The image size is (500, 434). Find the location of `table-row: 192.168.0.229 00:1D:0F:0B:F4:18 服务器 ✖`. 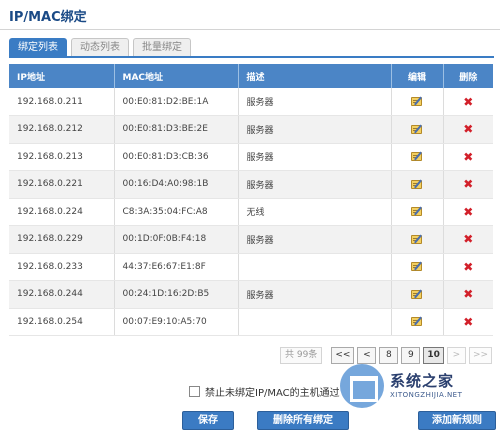

table-row: 192.168.0.229 00:1D:0F:0B:F4:18 服务器 ✖ is located at coordinates (251, 239).